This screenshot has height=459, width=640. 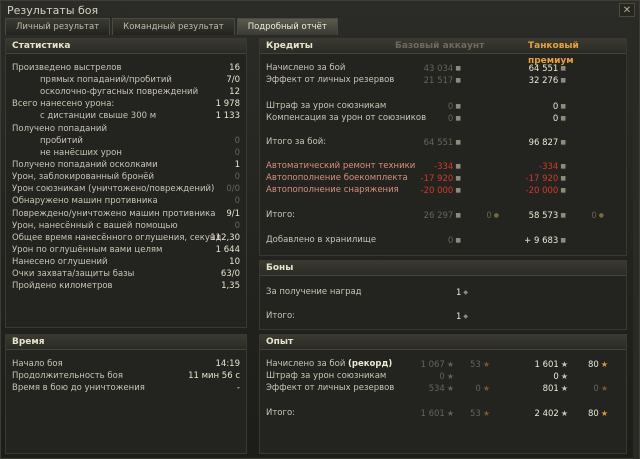 I want to click on basic-credits-amount: 21 517, so click(x=438, y=81).